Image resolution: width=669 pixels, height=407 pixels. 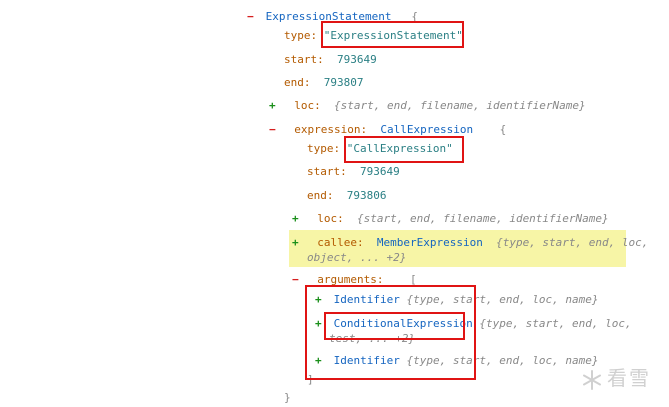 What do you see at coordinates (413, 279) in the screenshot?
I see `bracket-open: [` at bounding box center [413, 279].